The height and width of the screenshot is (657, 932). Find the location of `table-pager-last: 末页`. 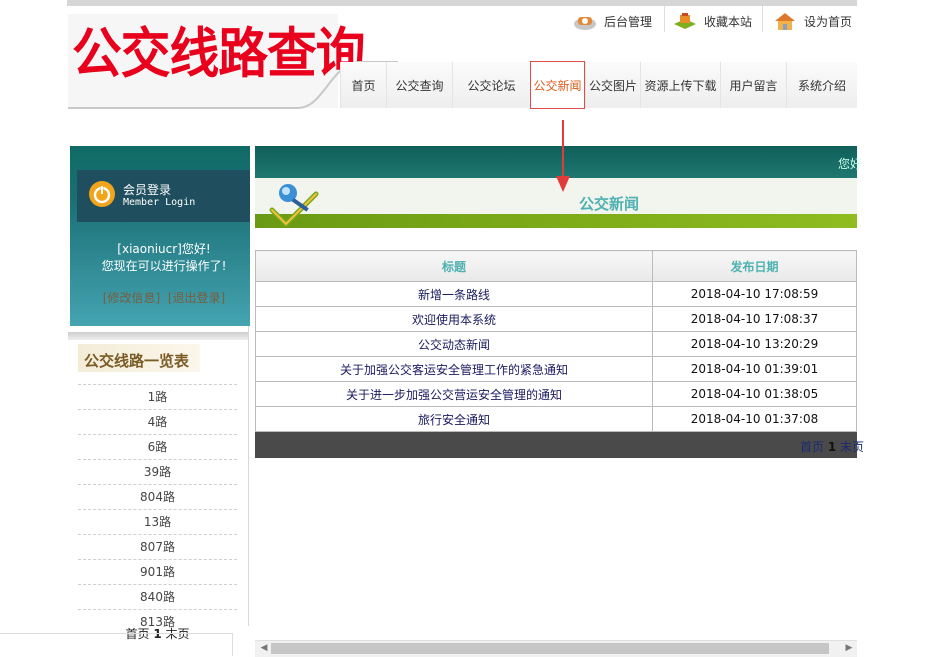

table-pager-last: 末页 is located at coordinates (852, 447).